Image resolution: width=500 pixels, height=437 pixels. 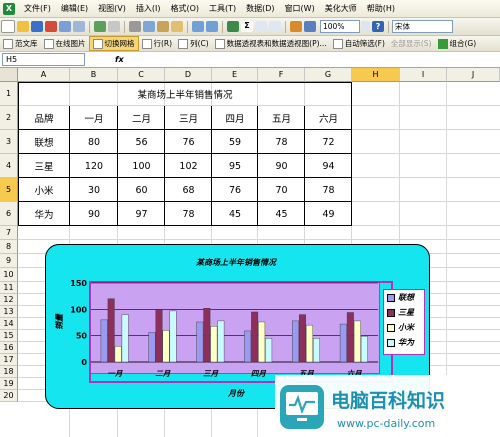 I want to click on legend-entry: 三星, so click(x=404, y=312).